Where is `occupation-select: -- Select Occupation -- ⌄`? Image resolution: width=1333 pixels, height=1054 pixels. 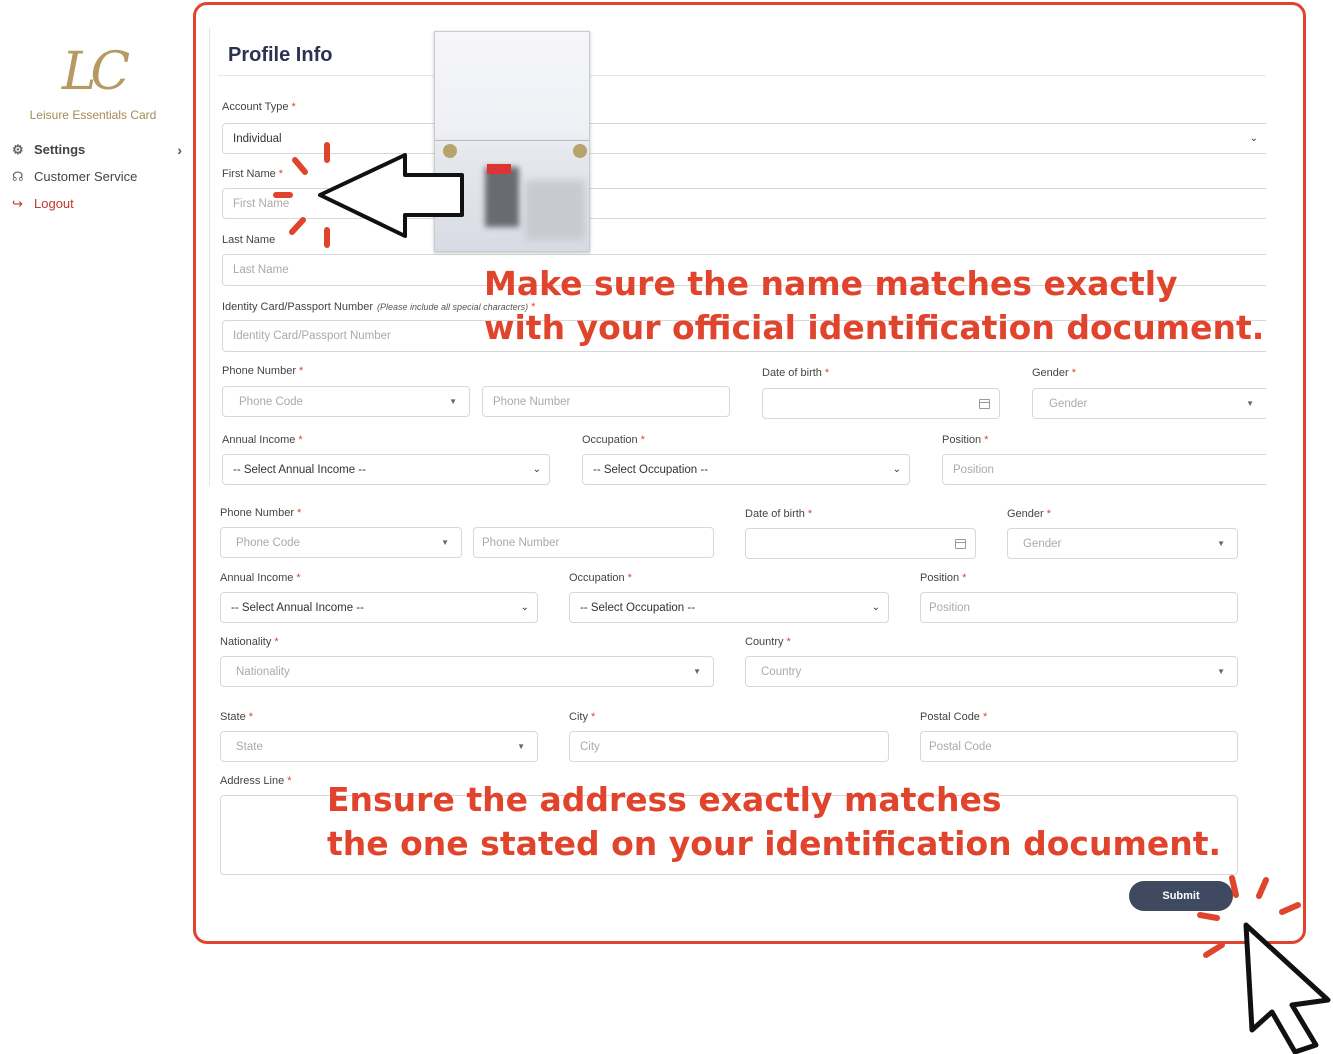 occupation-select: -- Select Occupation -- ⌄ is located at coordinates (746, 469).